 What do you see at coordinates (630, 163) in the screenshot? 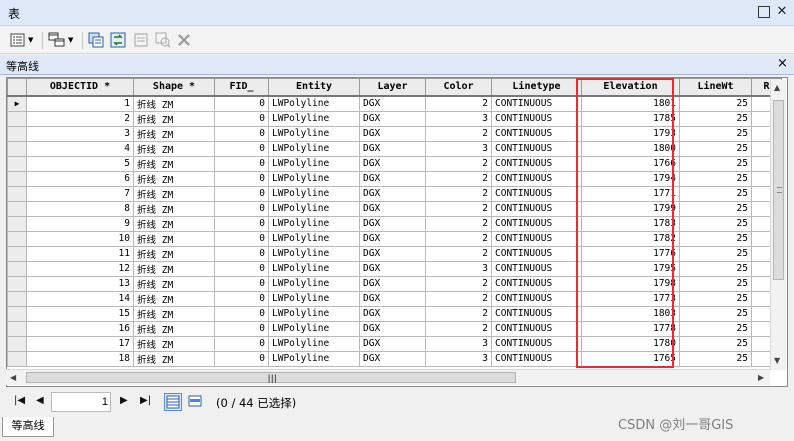
I see `table-cell: 1766` at bounding box center [630, 163].